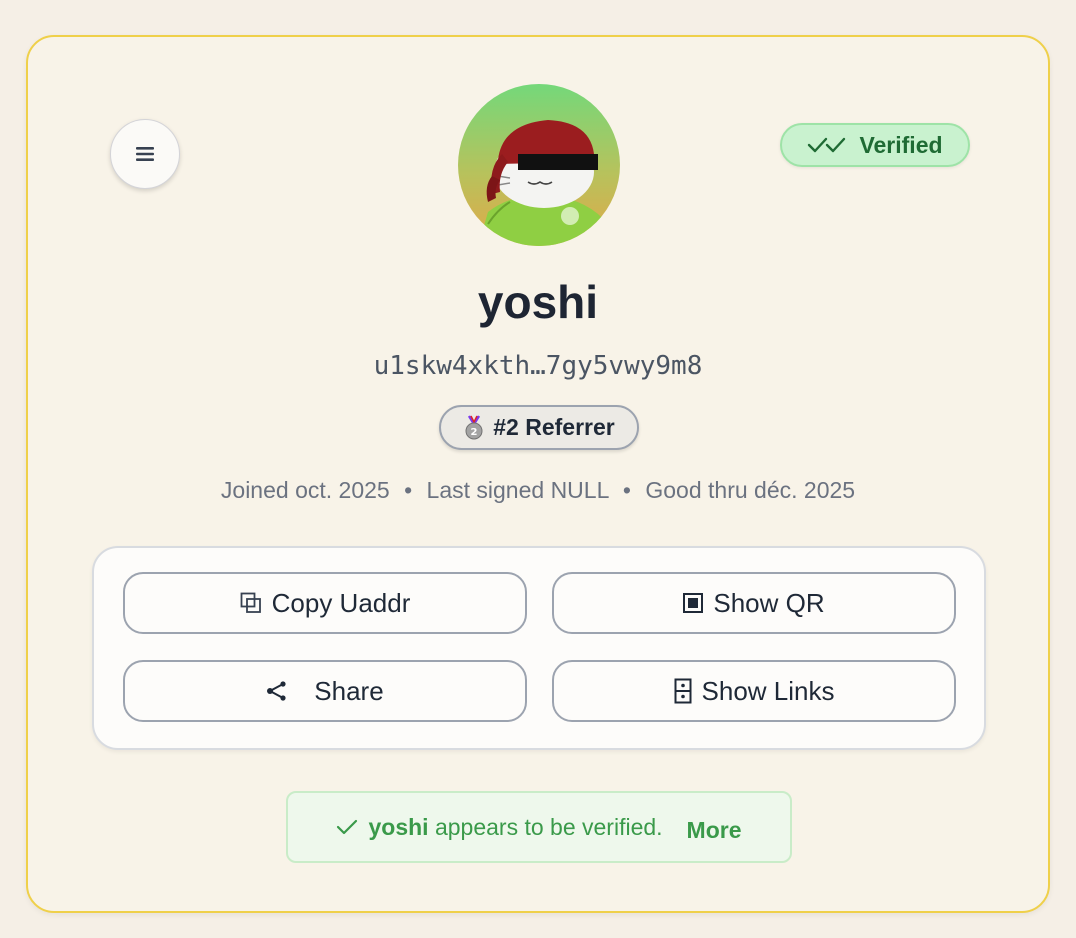 The image size is (1076, 938). Describe the element at coordinates (750, 490) in the screenshot. I see `good-thru-date: Good thru déc. 2025` at that location.